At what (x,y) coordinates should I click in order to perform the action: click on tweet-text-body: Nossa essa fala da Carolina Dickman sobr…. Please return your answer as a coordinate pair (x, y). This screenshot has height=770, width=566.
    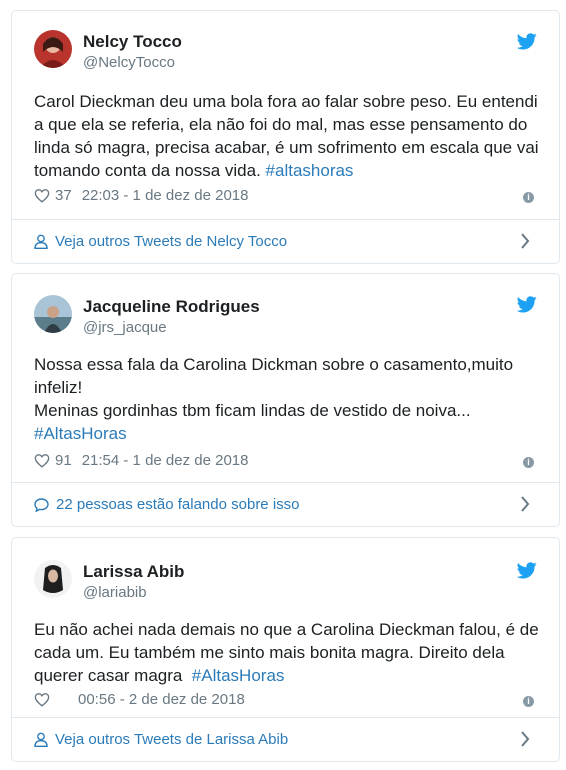
    Looking at the image, I should click on (274, 387).